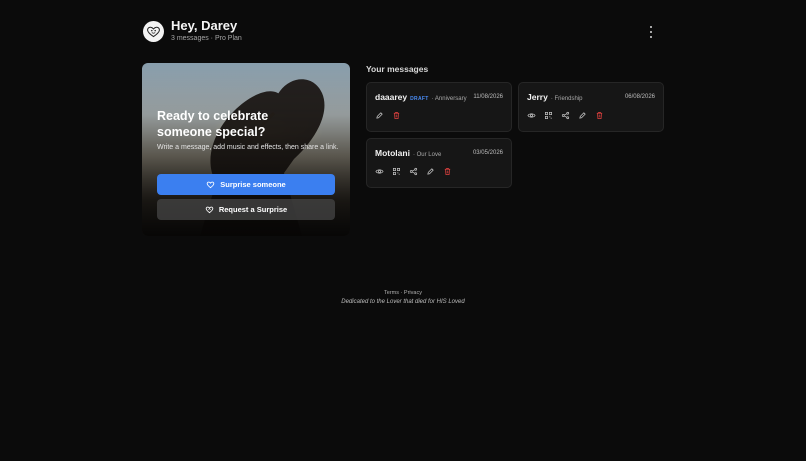 This screenshot has width=806, height=461. Describe the element at coordinates (639, 97) in the screenshot. I see `message-date: 06/08/2026` at that location.